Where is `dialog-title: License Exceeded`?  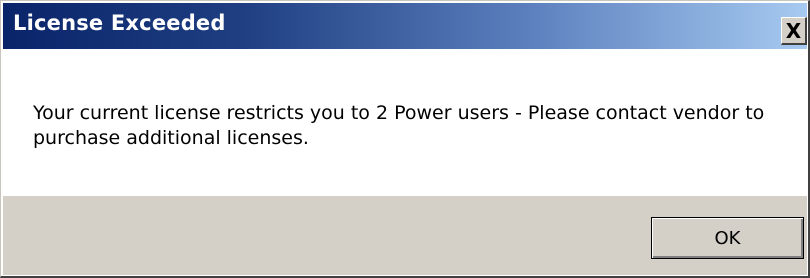 dialog-title: License Exceeded is located at coordinates (119, 23).